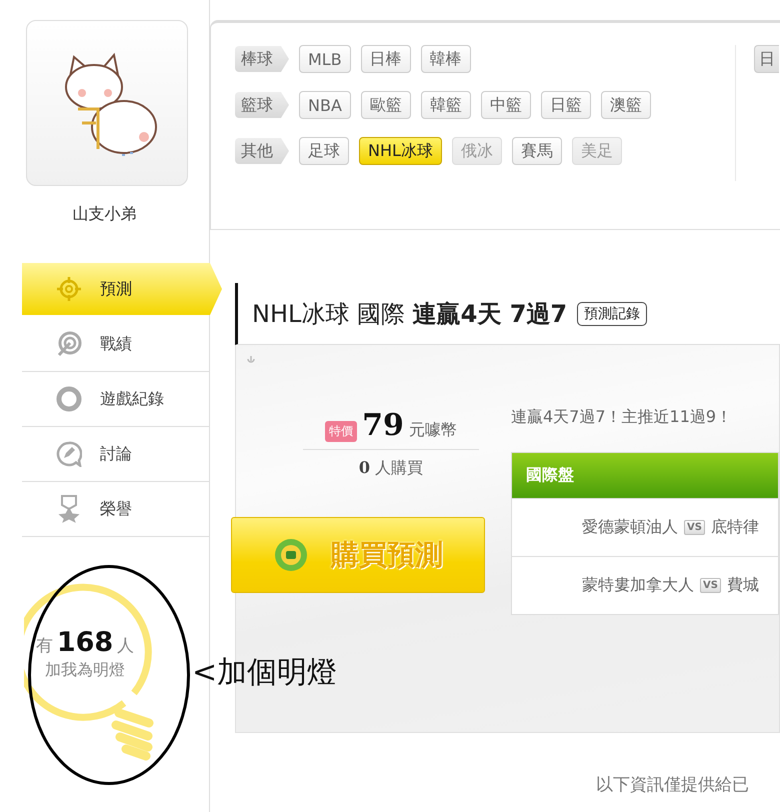  What do you see at coordinates (383, 425) in the screenshot?
I see `price: 79` at bounding box center [383, 425].